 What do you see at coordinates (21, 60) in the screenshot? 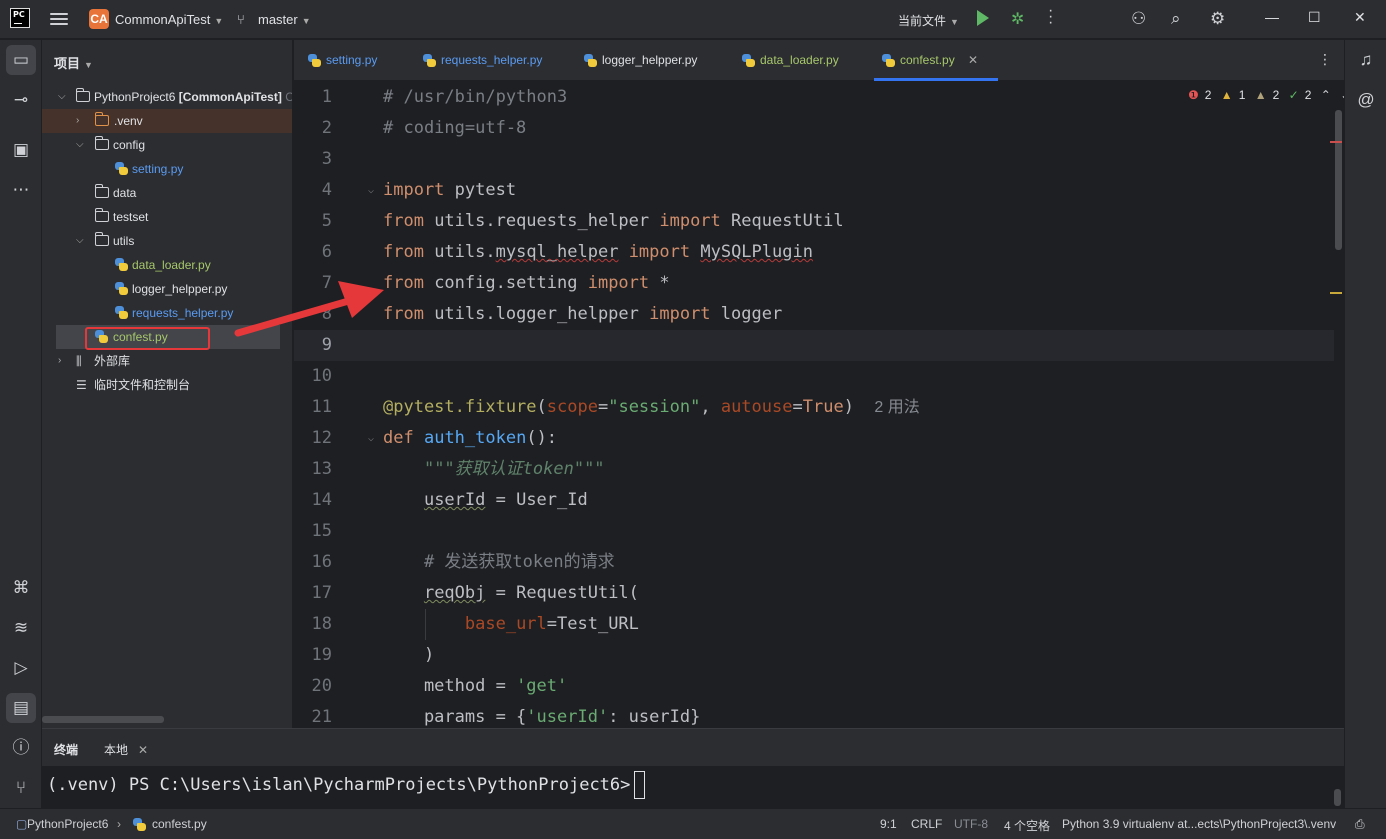
I see `project-folder-icon: ▭` at bounding box center [21, 60].